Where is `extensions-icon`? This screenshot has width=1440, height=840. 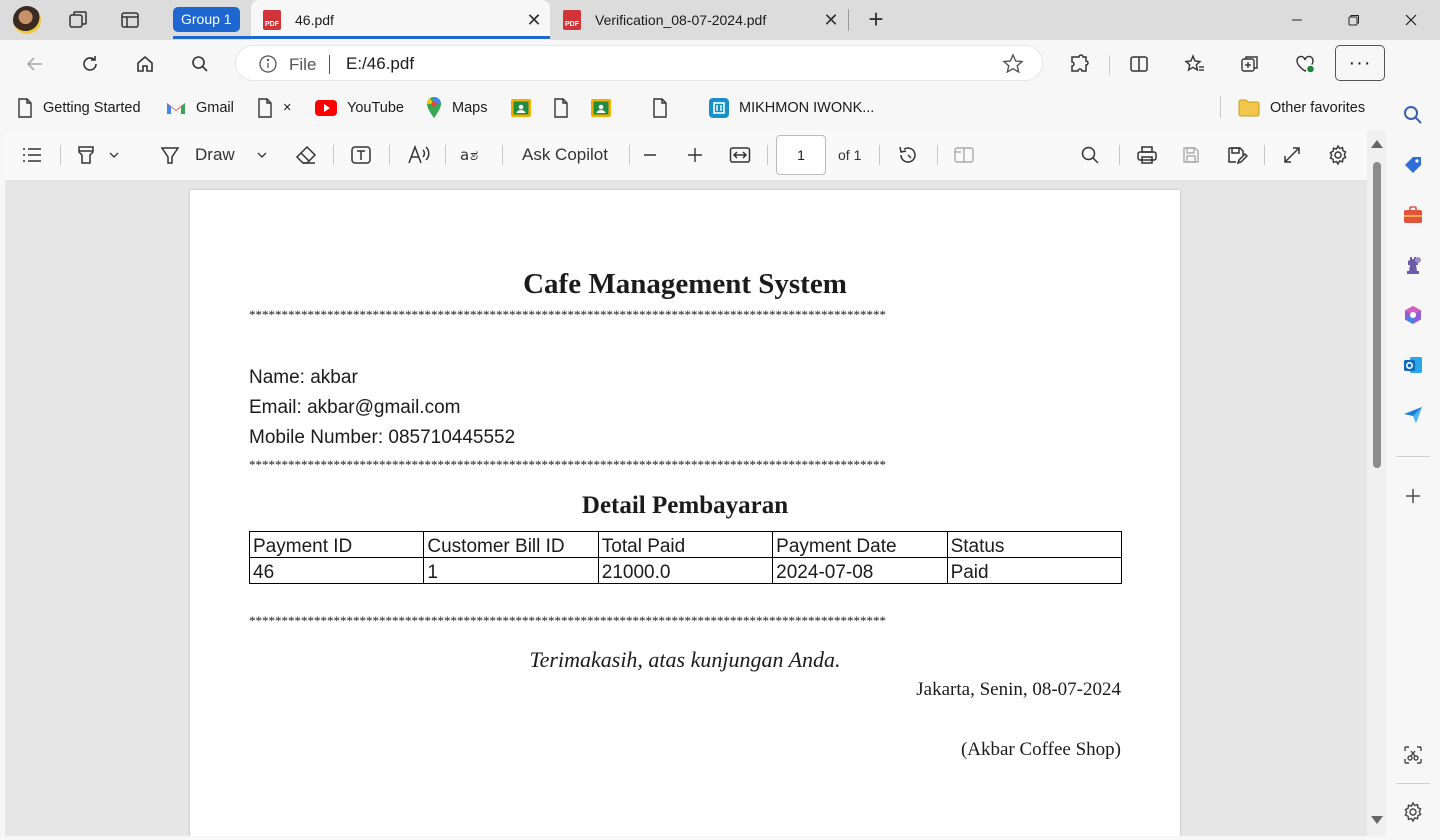
extensions-icon is located at coordinates (1079, 64).